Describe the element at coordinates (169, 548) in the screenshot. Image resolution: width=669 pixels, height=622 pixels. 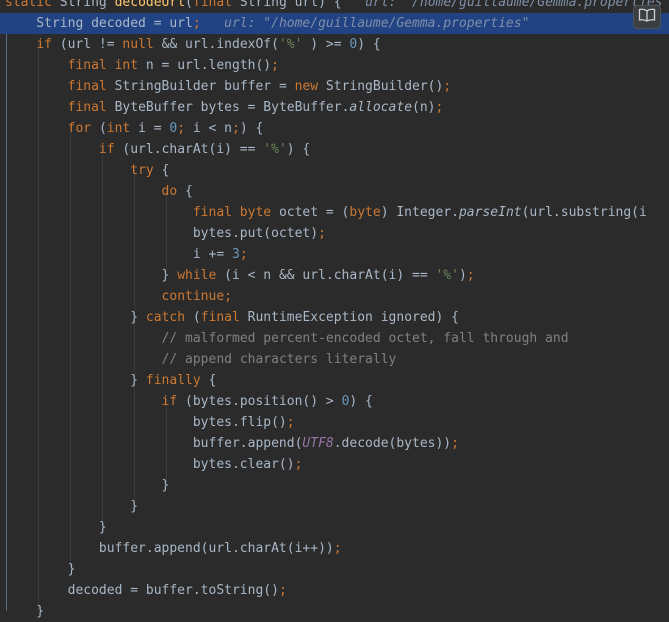
I see `code-token: buffer.append(url.charAt(i++))` at that location.